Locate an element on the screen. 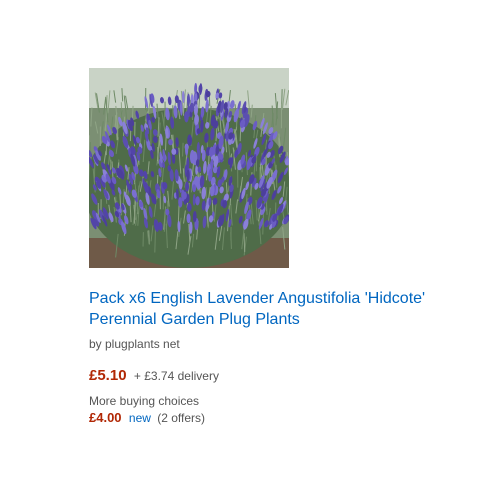  delivery-cost: + £3.74 delivery is located at coordinates (176, 376).